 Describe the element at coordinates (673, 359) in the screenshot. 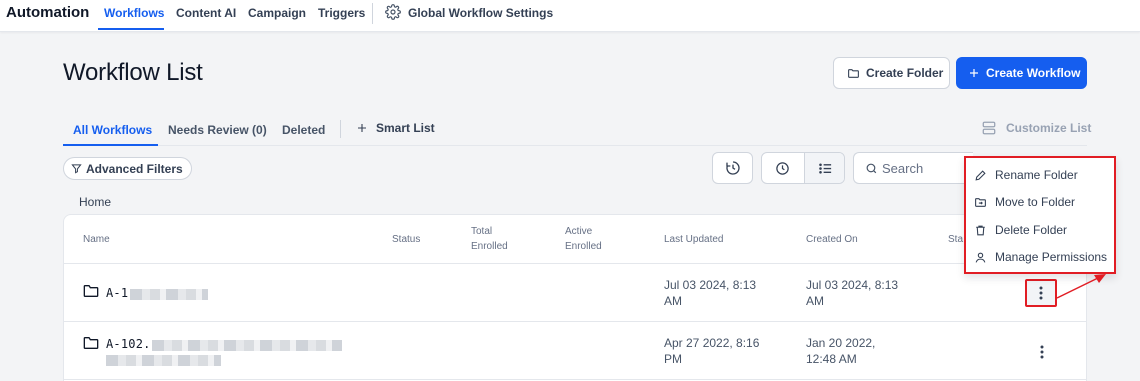

I see `last-updated-time: PM` at that location.